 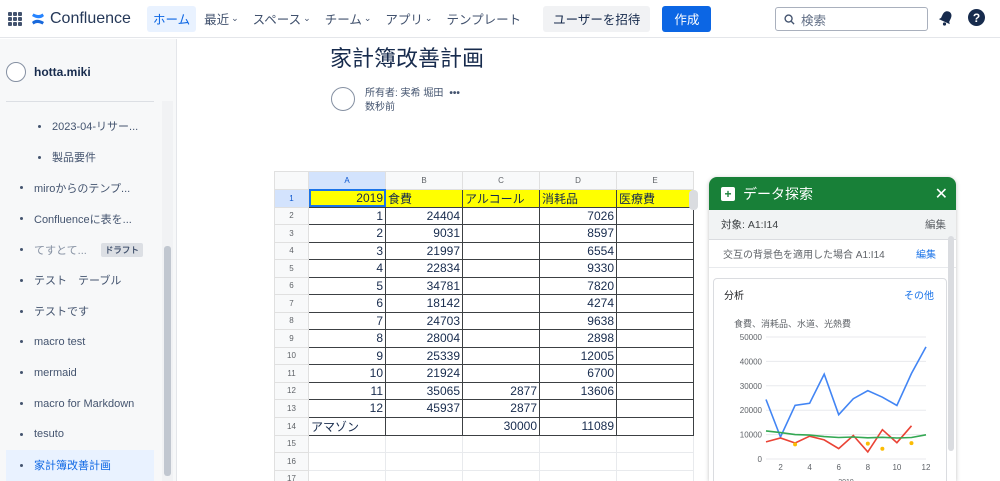 What do you see at coordinates (347, 268) in the screenshot?
I see `table-cell: 4` at bounding box center [347, 268].